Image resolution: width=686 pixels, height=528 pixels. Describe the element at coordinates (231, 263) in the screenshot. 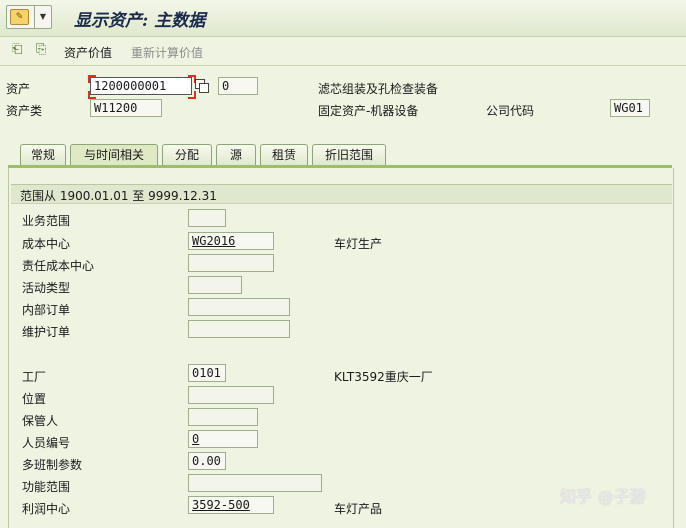

I see `responsible-cost-center-field` at that location.